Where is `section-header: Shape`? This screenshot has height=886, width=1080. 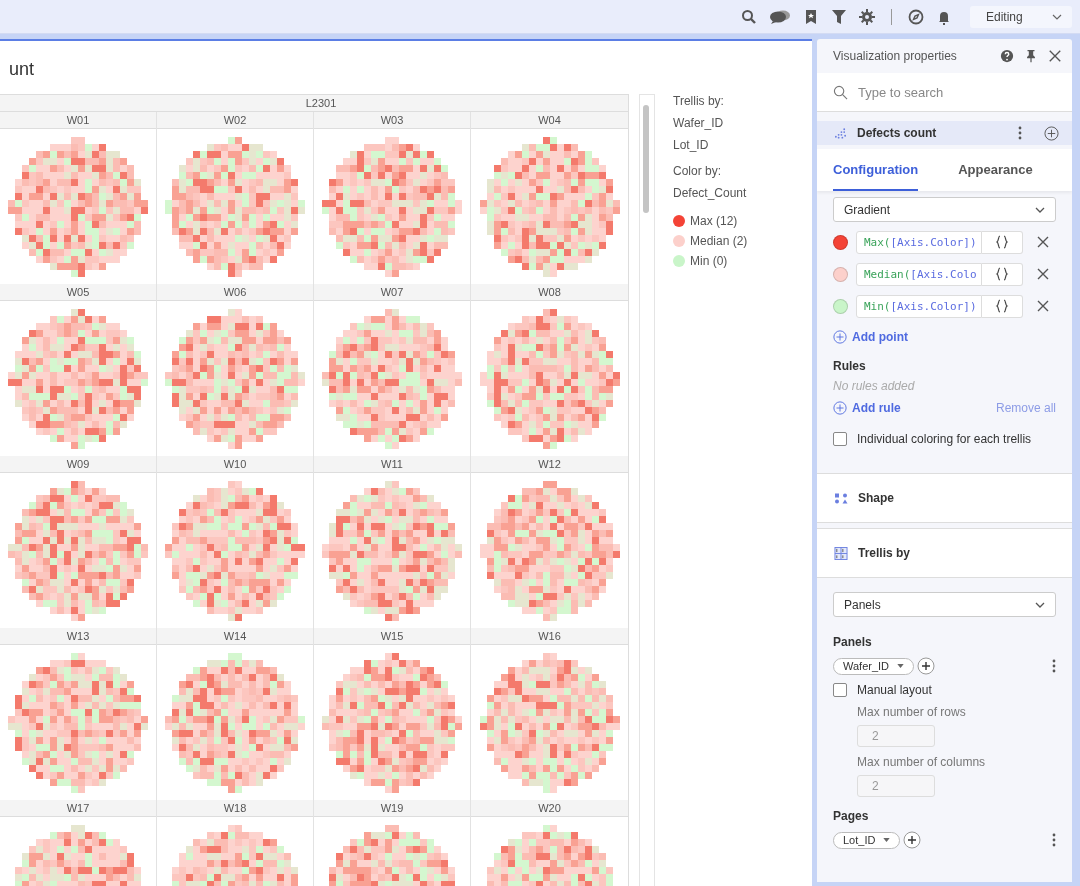
section-header: Shape is located at coordinates (876, 498).